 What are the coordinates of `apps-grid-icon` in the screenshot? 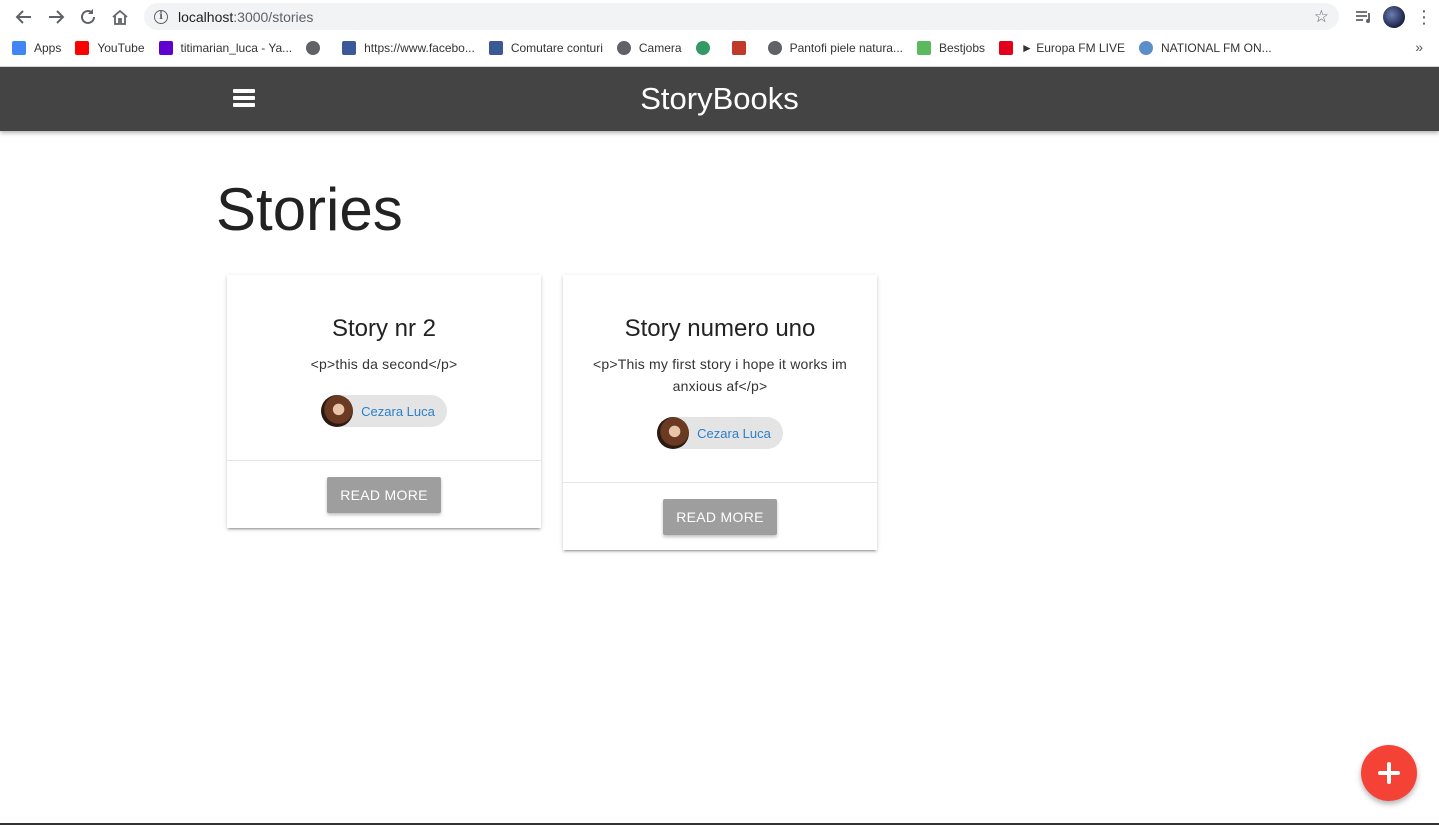 It's located at (19, 48).